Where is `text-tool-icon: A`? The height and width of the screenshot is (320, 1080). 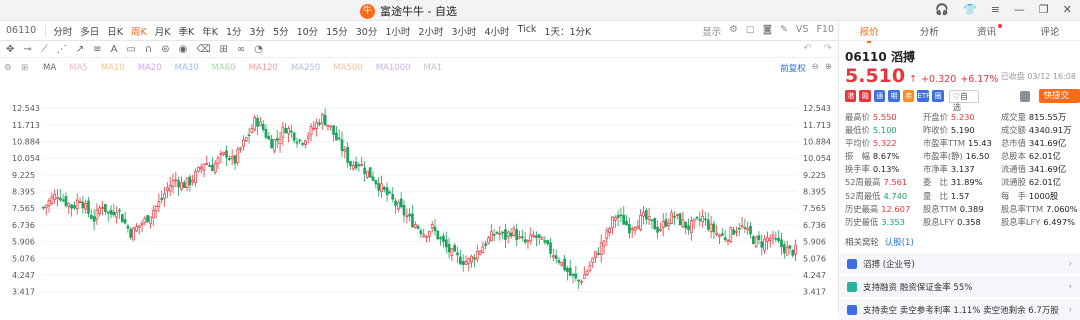 text-tool-icon: A is located at coordinates (114, 49).